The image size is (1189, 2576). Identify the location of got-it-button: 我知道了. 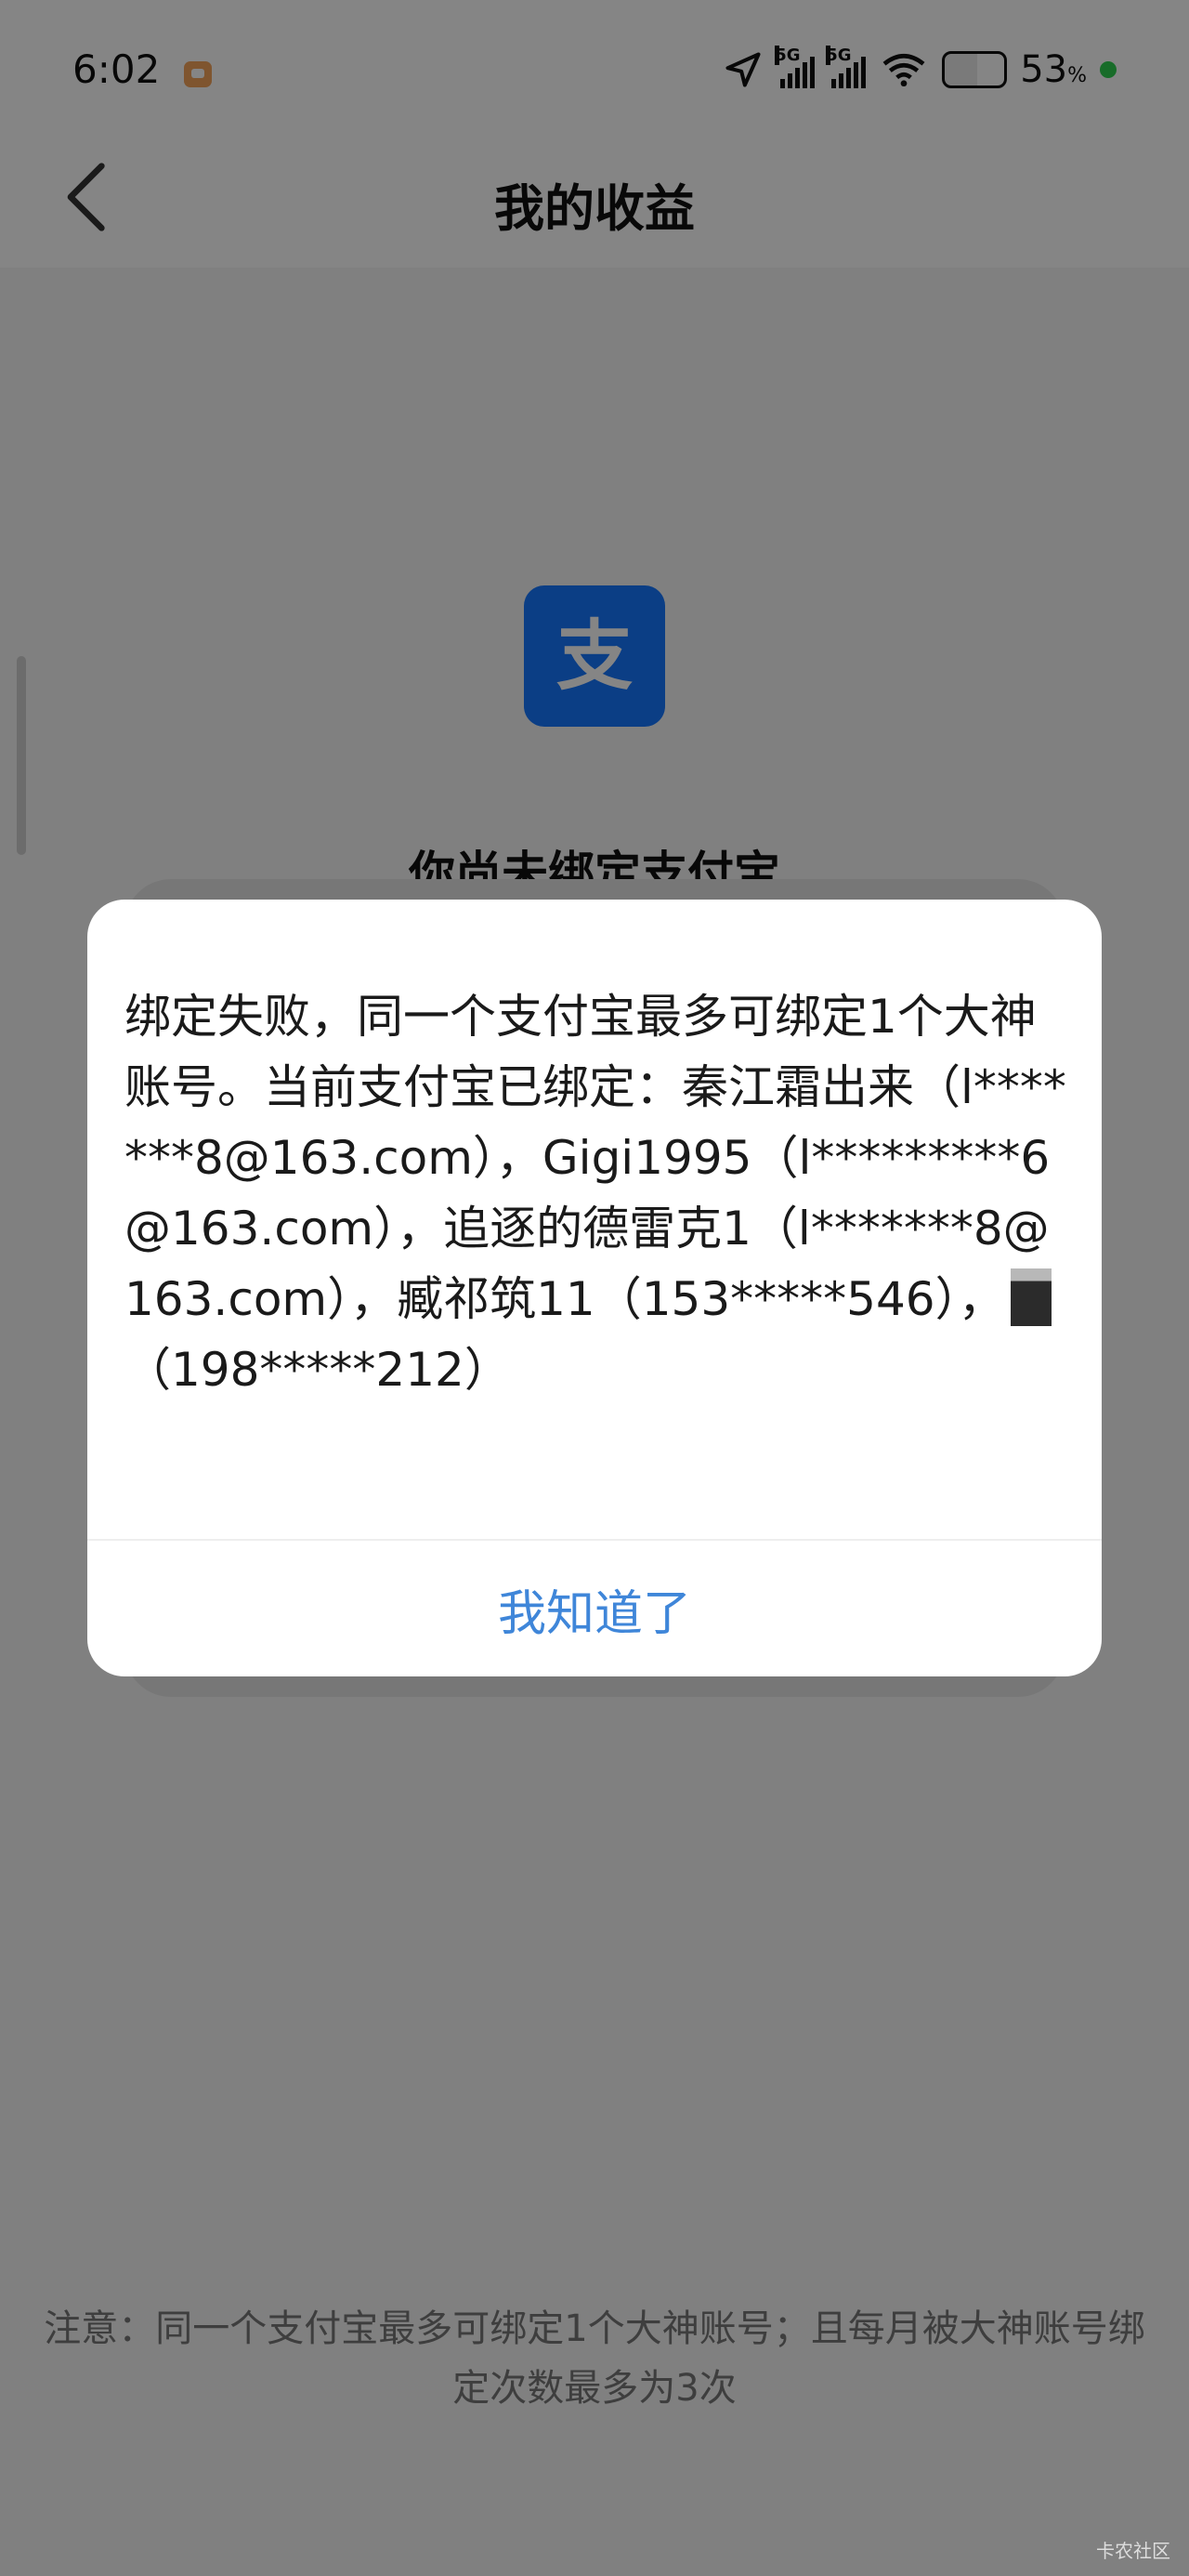
(594, 1608).